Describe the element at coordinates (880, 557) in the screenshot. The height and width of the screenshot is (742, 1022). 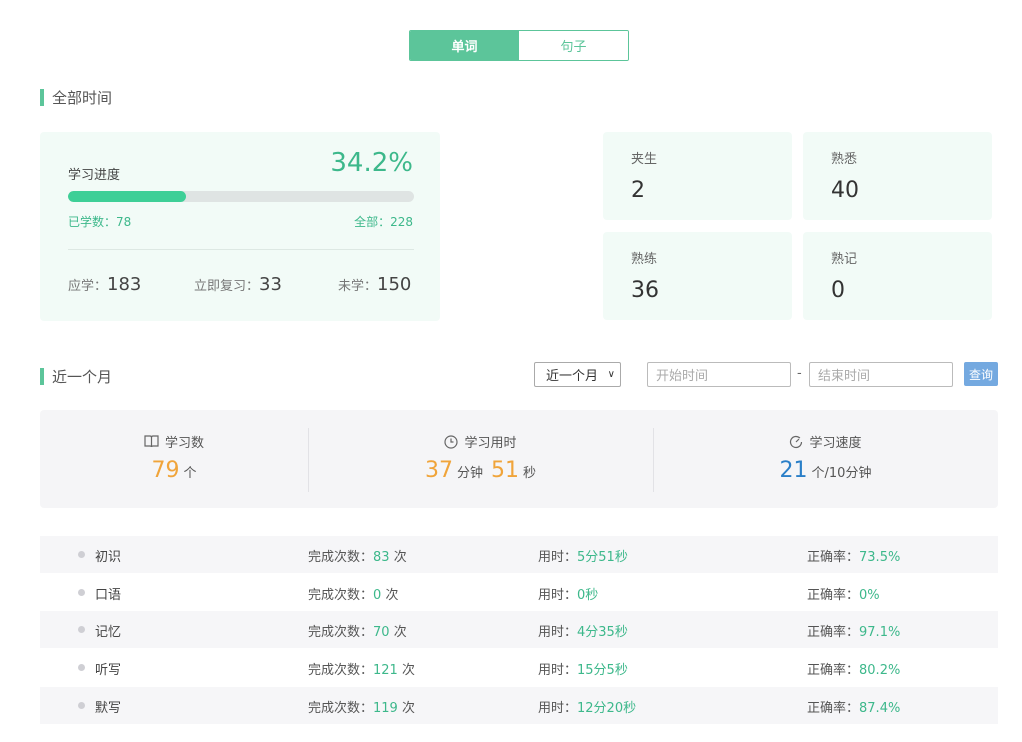
I see `accuracy-value: 73.5%` at that location.